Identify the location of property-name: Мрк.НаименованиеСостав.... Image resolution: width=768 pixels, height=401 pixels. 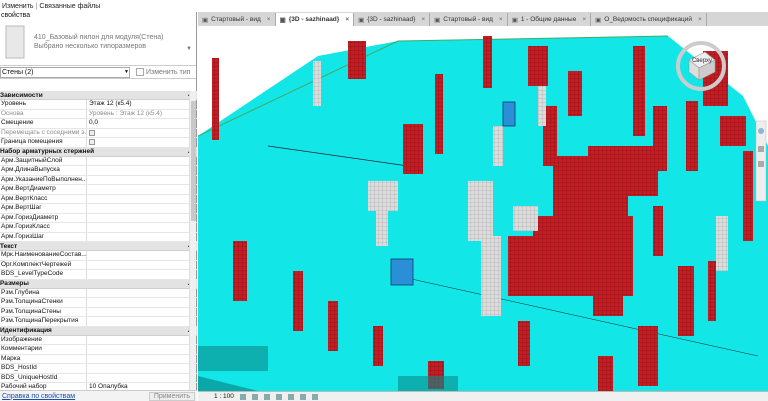
(44, 255).